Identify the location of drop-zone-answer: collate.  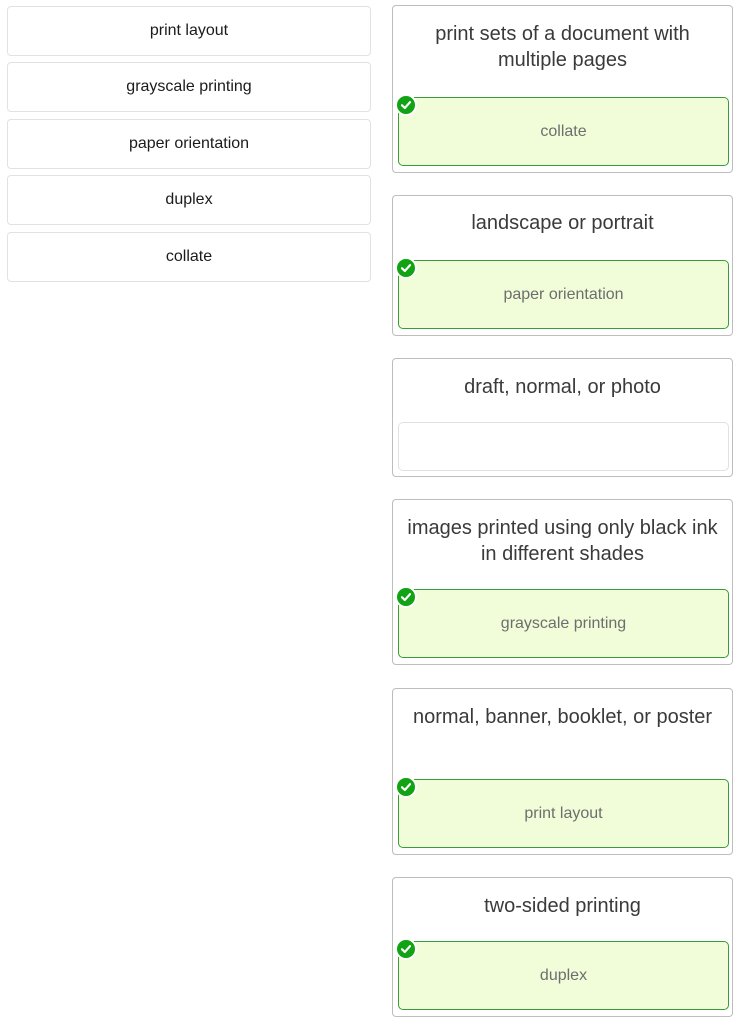
(563, 131).